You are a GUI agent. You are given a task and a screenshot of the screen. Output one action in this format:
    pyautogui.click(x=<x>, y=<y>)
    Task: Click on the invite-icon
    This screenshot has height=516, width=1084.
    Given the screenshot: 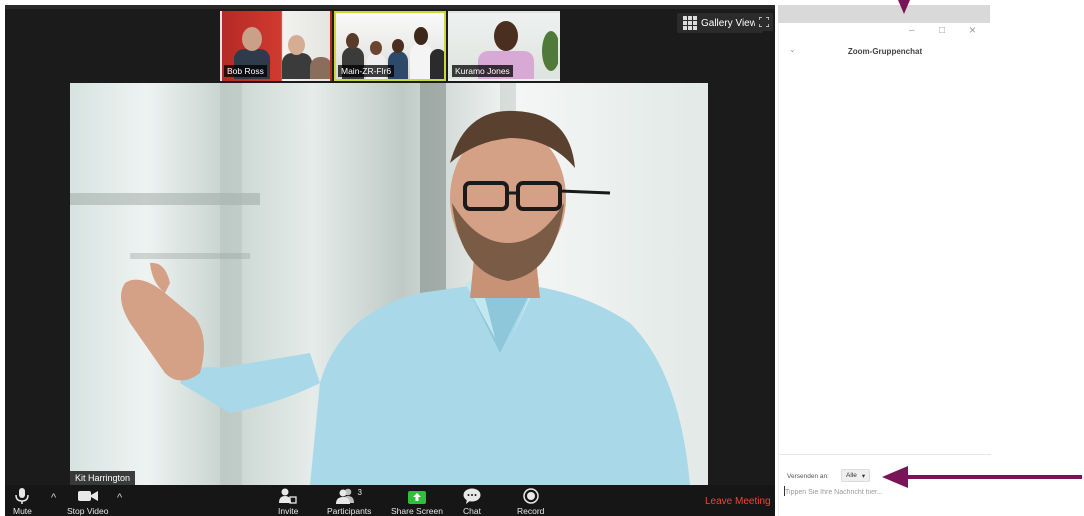 What is the action you would take?
    pyautogui.click(x=288, y=496)
    